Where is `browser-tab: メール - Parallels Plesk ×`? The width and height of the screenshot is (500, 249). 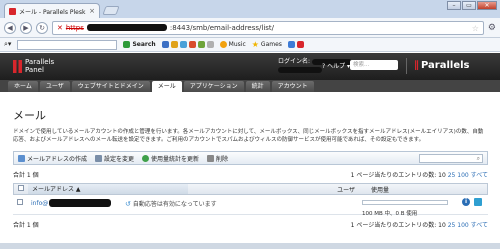 browser-tab: メール - Parallels Plesk × is located at coordinates (52, 10).